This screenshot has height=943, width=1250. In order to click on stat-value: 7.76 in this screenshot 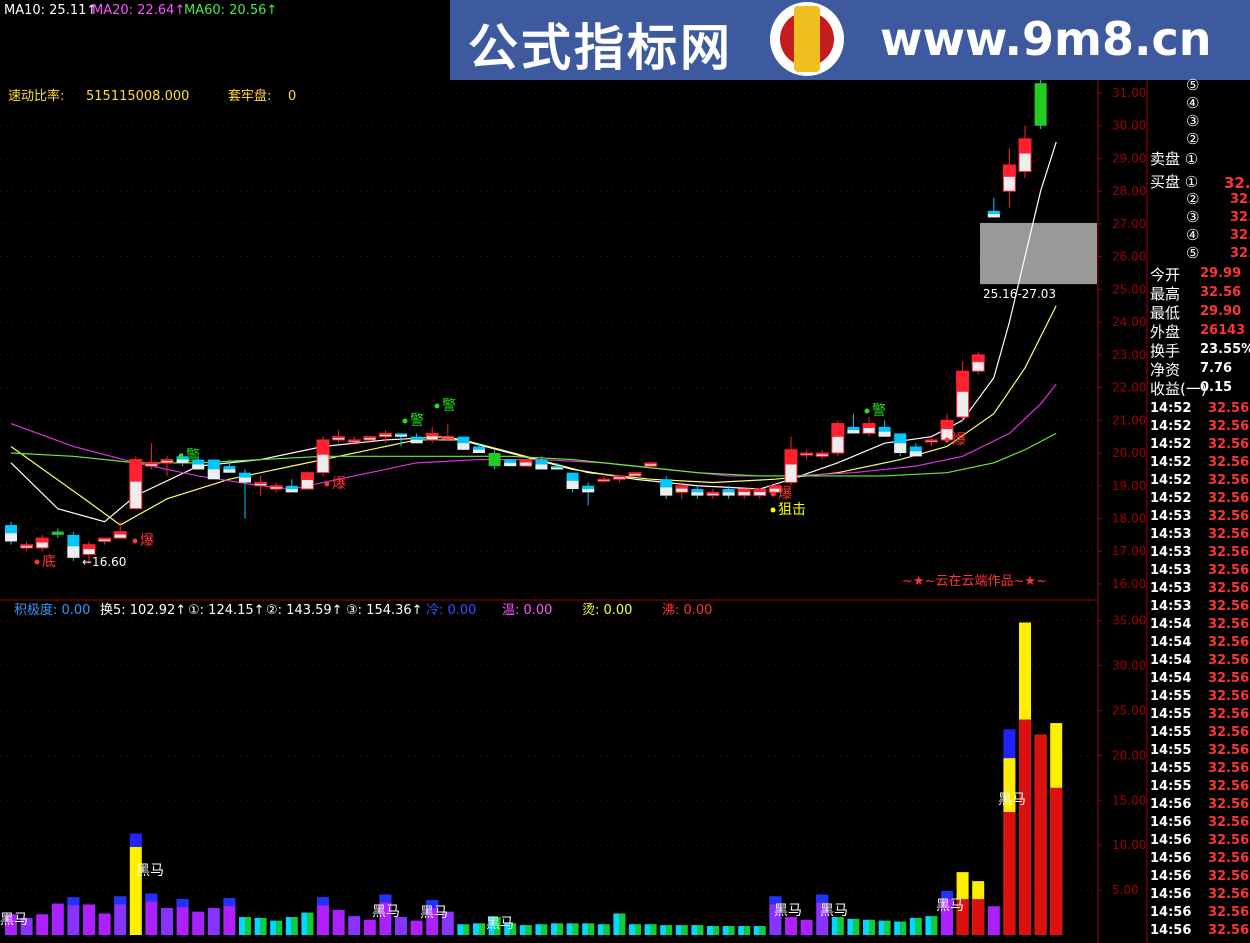, I will do `click(1216, 368)`.